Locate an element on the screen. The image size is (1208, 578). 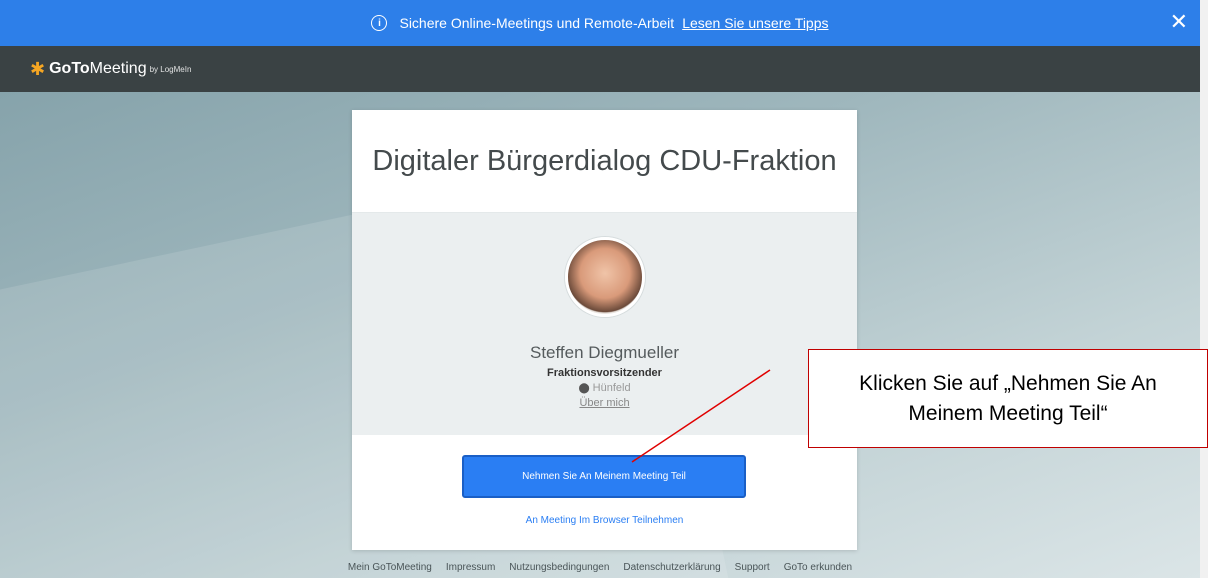
info-icon: i is located at coordinates (379, 23).